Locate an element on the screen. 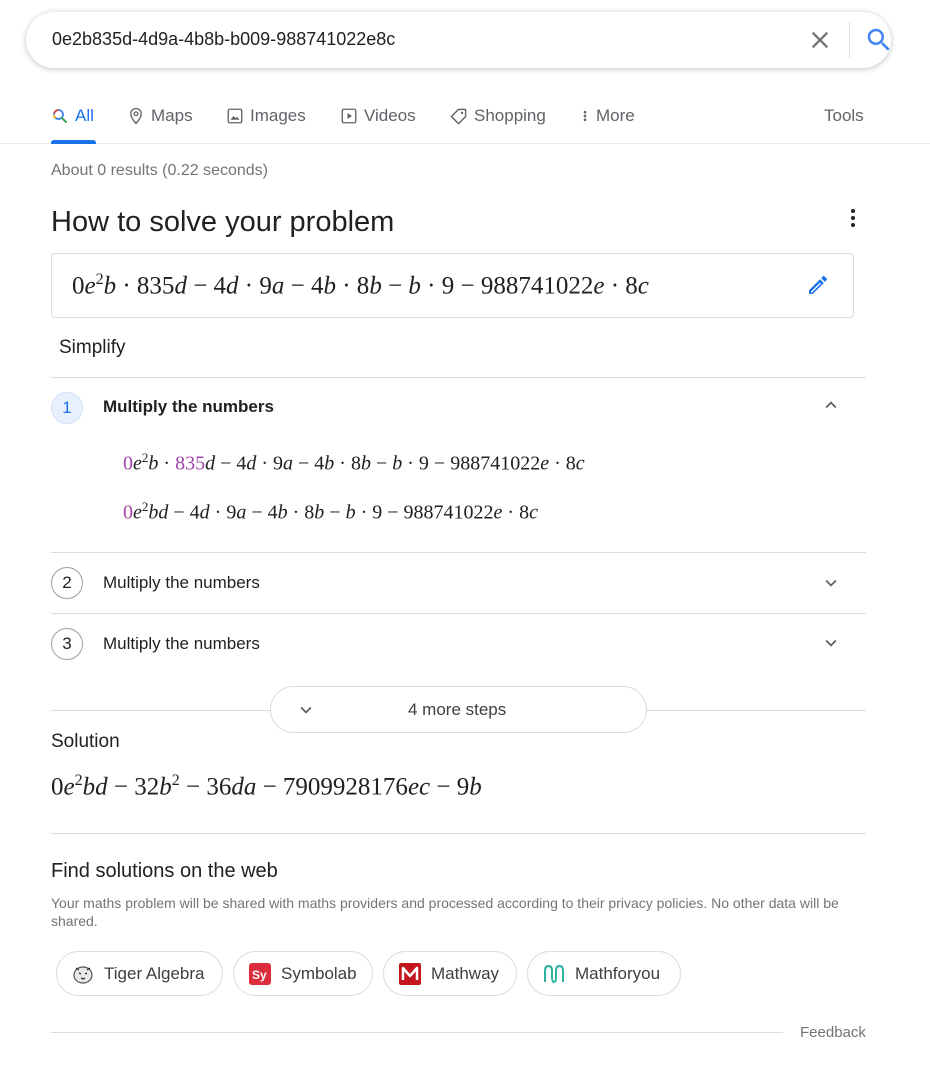  provider-name: Symbolab is located at coordinates (319, 973).